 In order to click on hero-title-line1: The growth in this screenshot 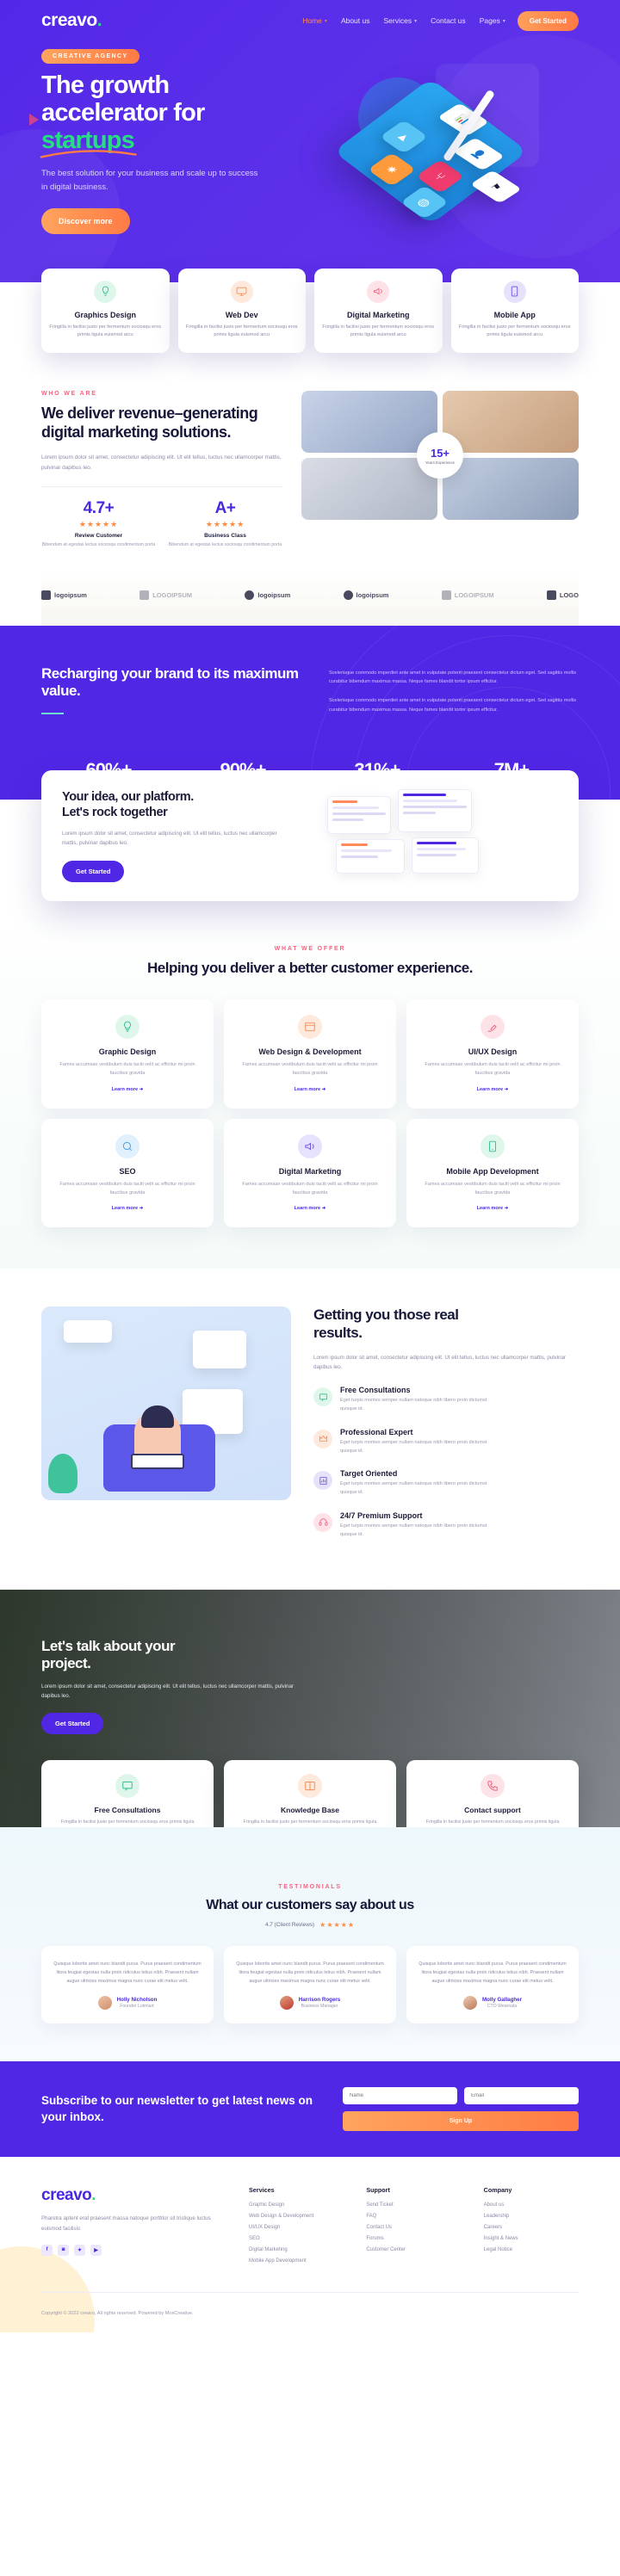, I will do `click(106, 85)`.